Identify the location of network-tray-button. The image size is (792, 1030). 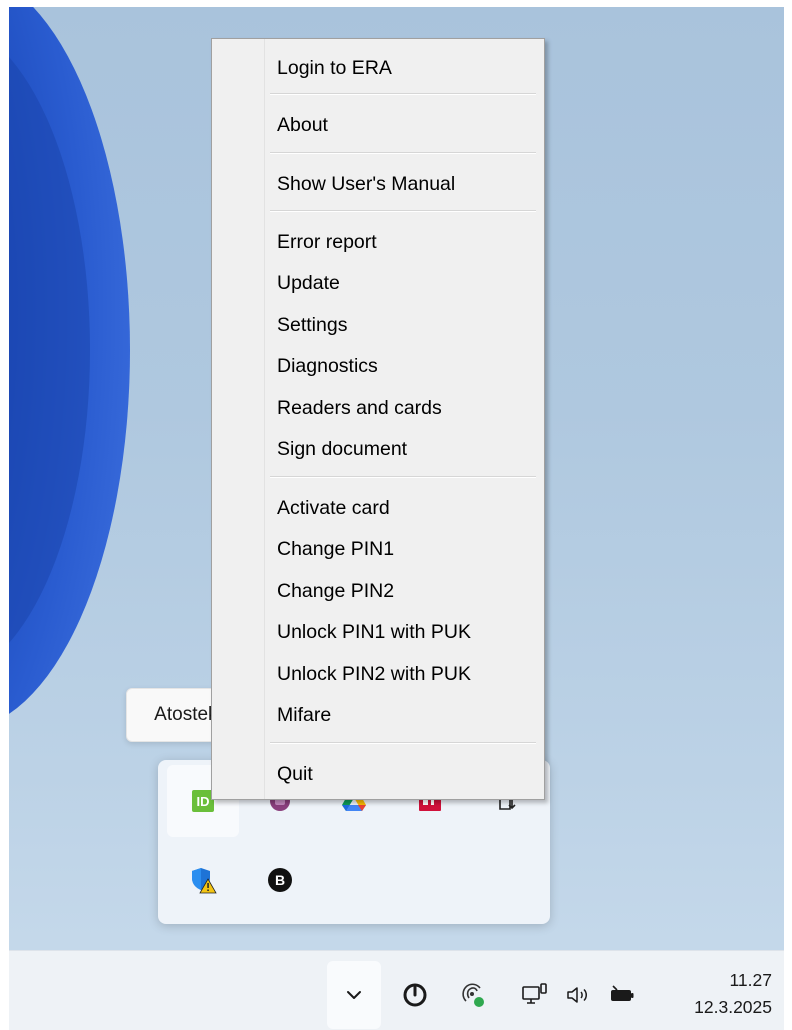
(535, 995).